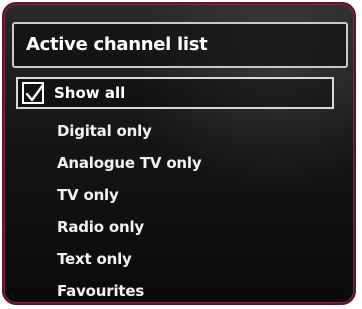 The height and width of the screenshot is (309, 362). Describe the element at coordinates (100, 227) in the screenshot. I see `option-radio-only: Radio only` at that location.